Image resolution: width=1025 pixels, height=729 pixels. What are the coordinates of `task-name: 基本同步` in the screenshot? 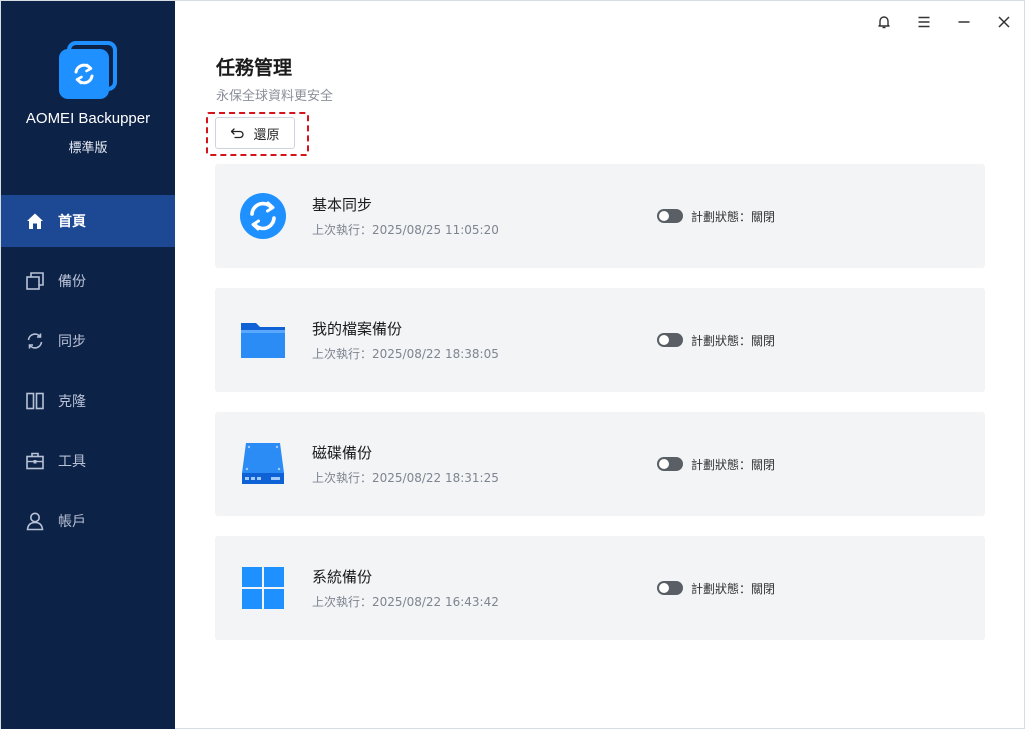 It's located at (342, 205).